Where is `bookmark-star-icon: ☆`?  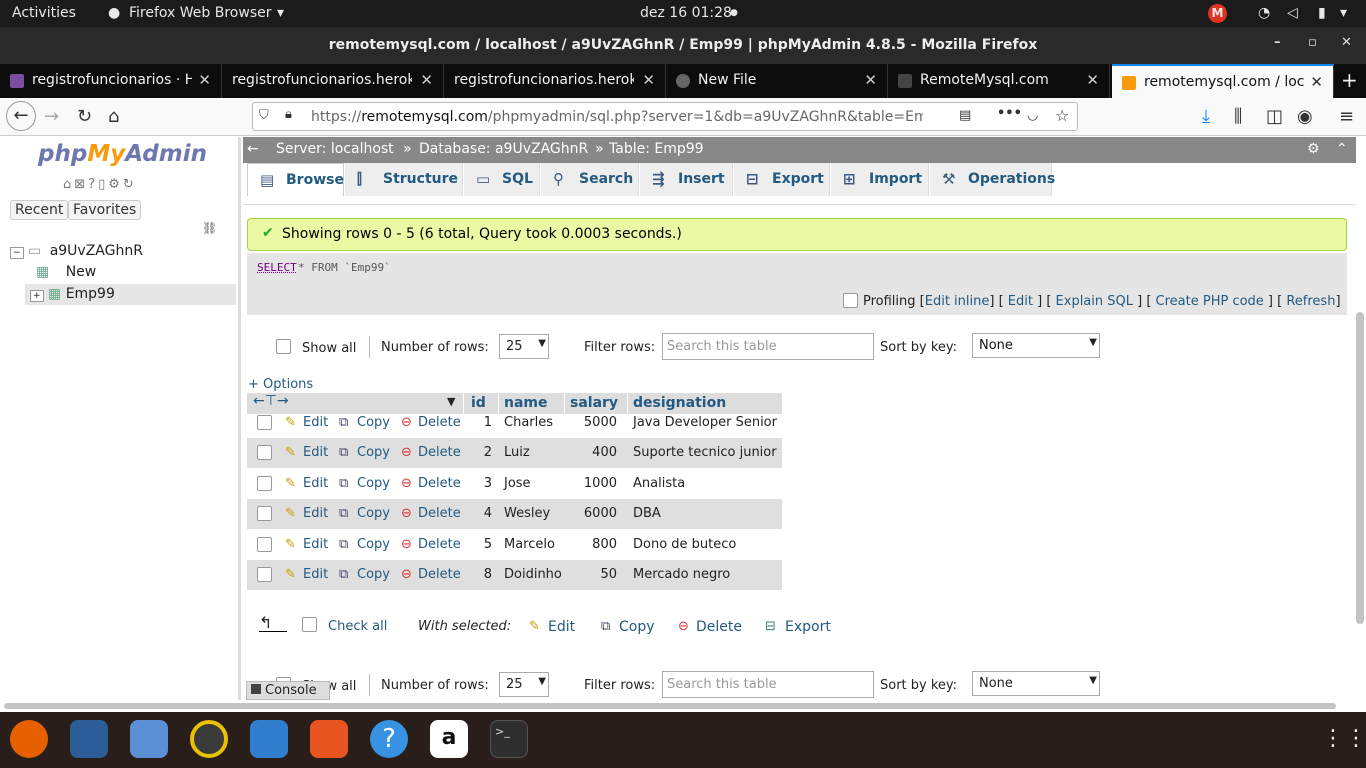 bookmark-star-icon: ☆ is located at coordinates (1062, 115).